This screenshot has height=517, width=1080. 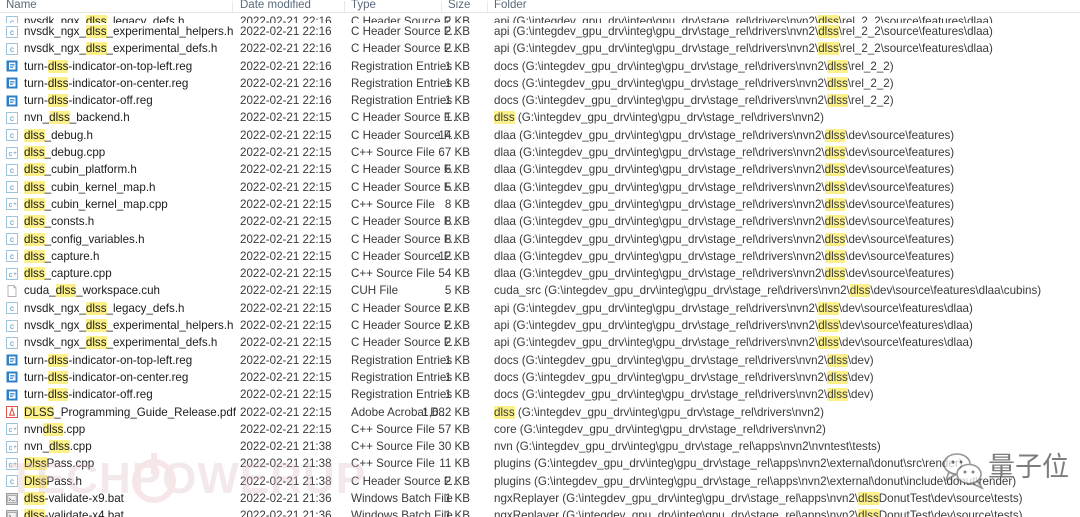 What do you see at coordinates (130, 152) in the screenshot?
I see `file-name-cell: dlss_debug.cpp` at bounding box center [130, 152].